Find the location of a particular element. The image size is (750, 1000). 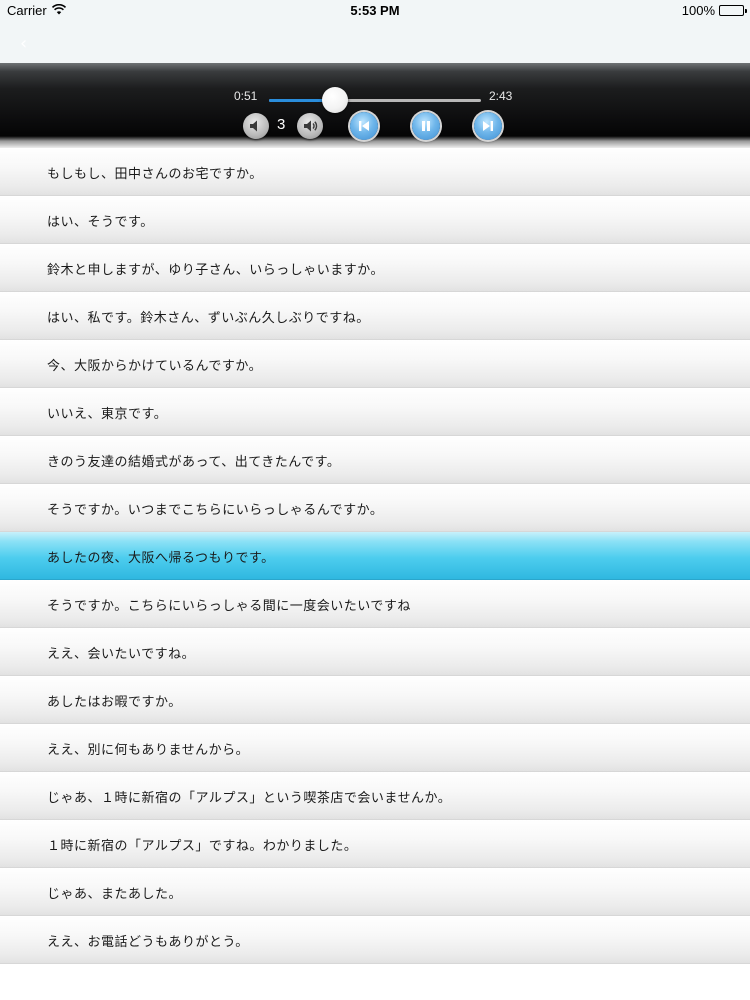

volume-level: 3 is located at coordinates (281, 124).